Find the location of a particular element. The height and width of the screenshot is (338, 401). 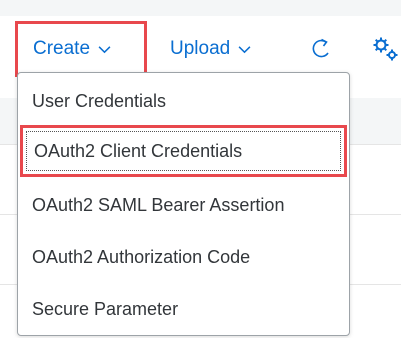

settings-icon is located at coordinates (386, 49).